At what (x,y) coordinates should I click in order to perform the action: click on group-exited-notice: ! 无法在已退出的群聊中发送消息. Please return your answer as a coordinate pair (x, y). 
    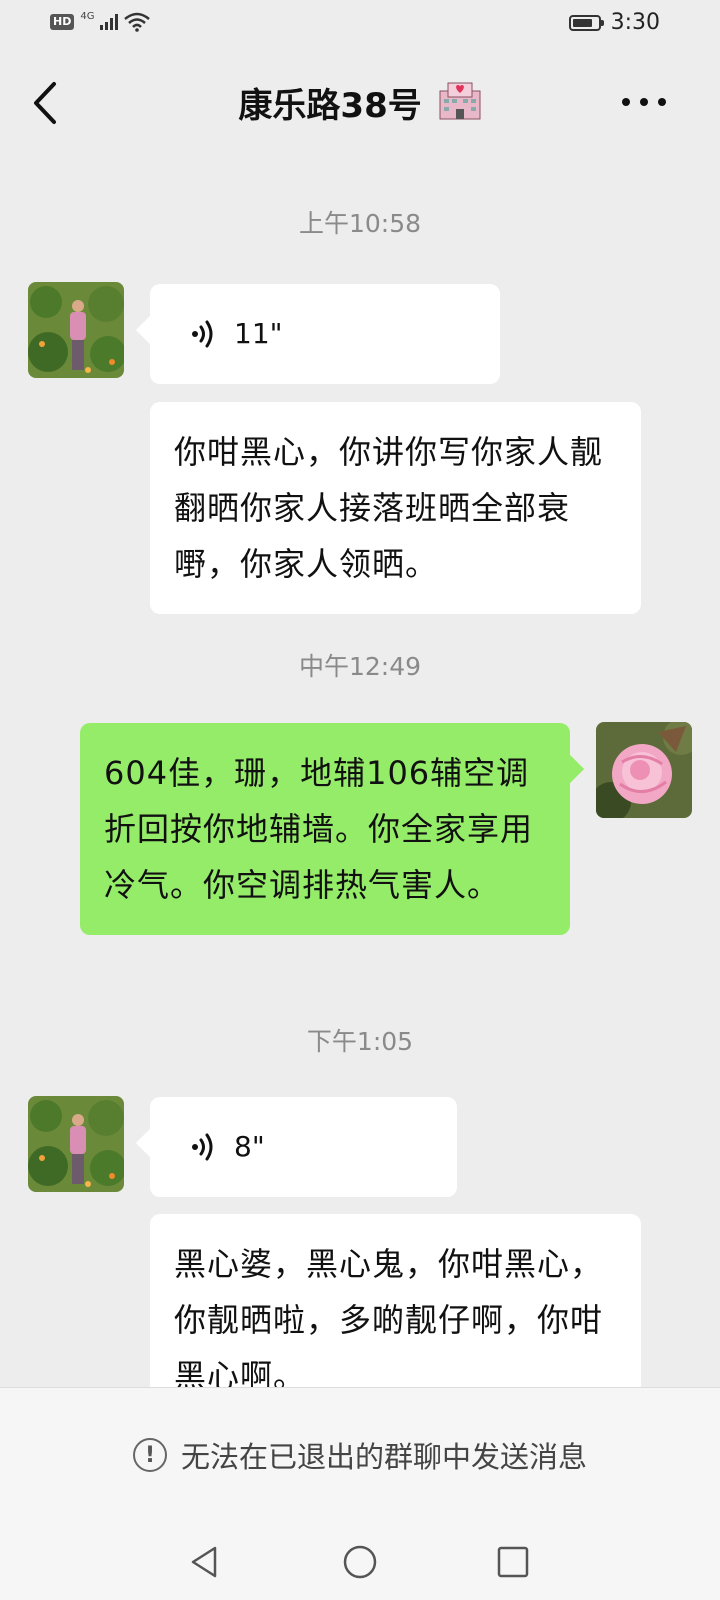
    Looking at the image, I should click on (360, 1454).